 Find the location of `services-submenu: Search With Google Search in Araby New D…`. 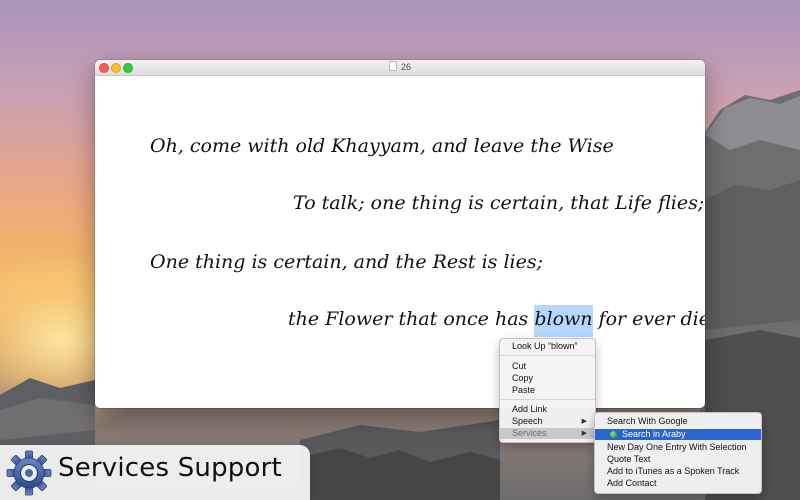

services-submenu: Search With Google Search in Araby New D… is located at coordinates (678, 453).